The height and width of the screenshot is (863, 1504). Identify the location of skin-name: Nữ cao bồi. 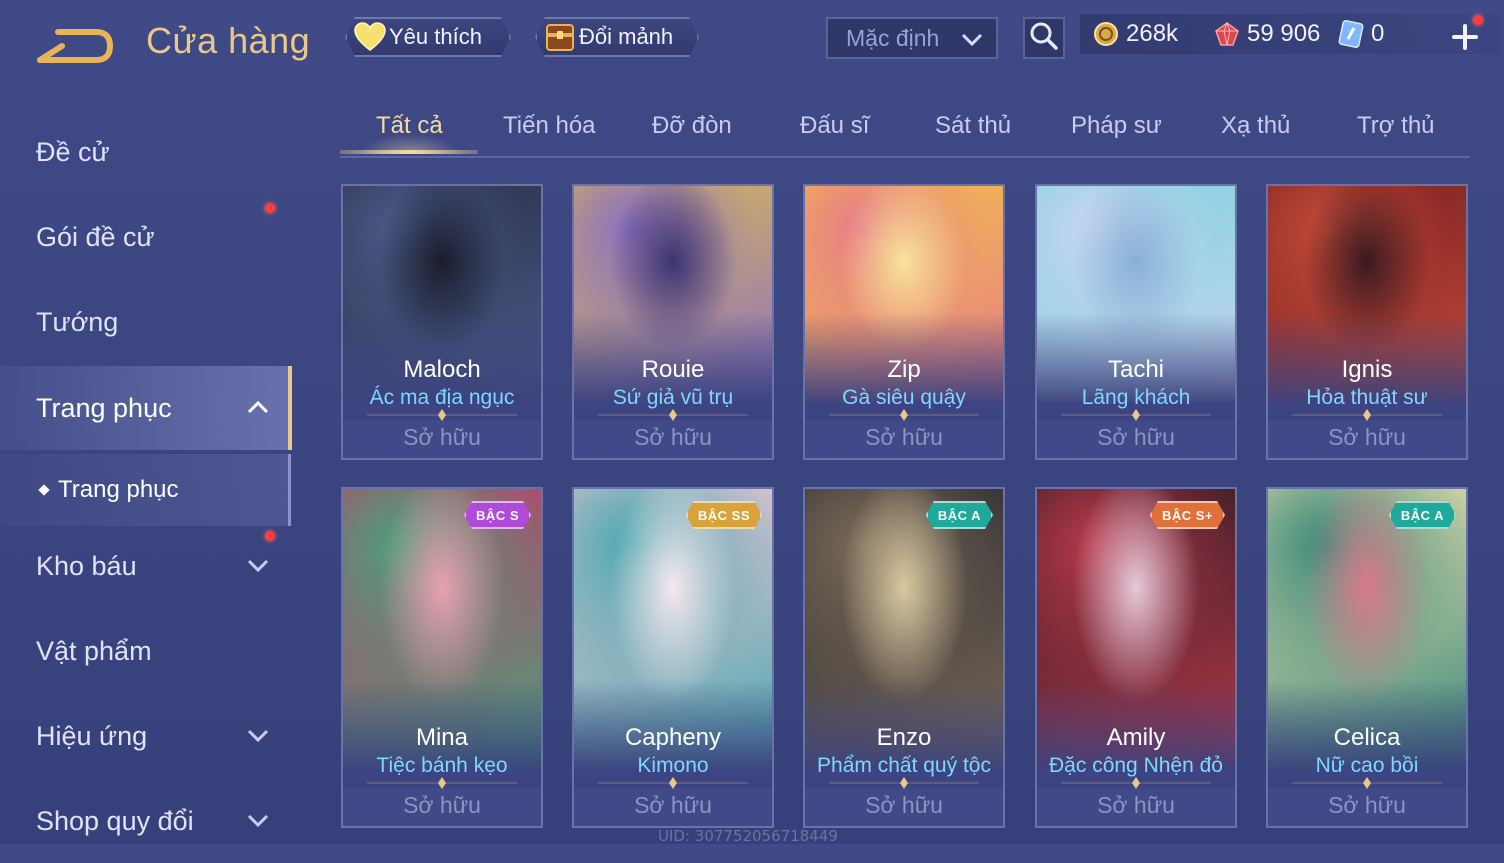
(1367, 765).